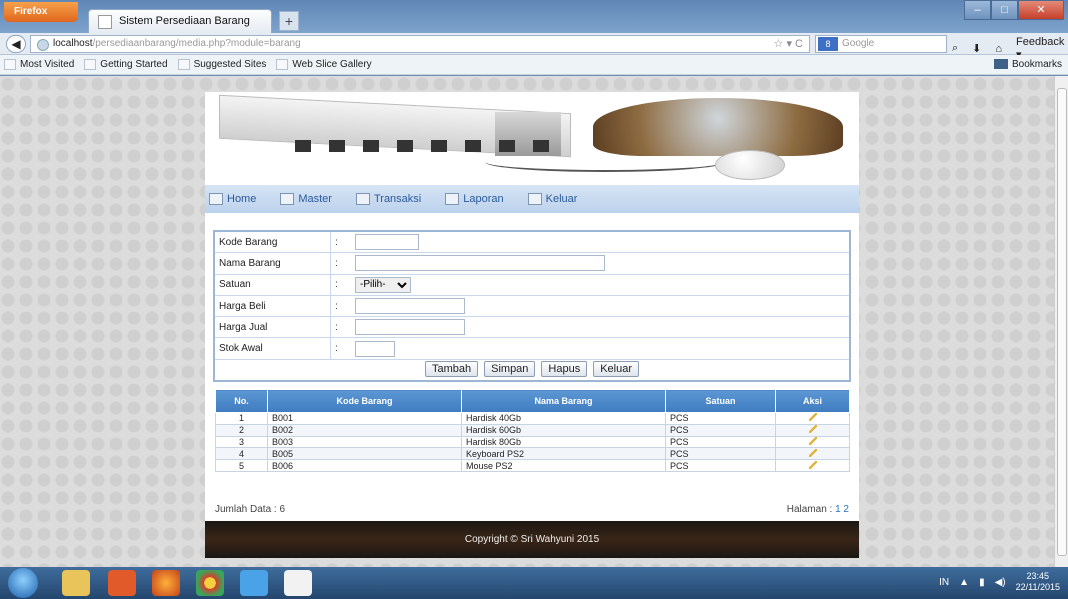 The width and height of the screenshot is (1068, 599). Describe the element at coordinates (955, 48) in the screenshot. I see `search-icon: ⌕` at that location.